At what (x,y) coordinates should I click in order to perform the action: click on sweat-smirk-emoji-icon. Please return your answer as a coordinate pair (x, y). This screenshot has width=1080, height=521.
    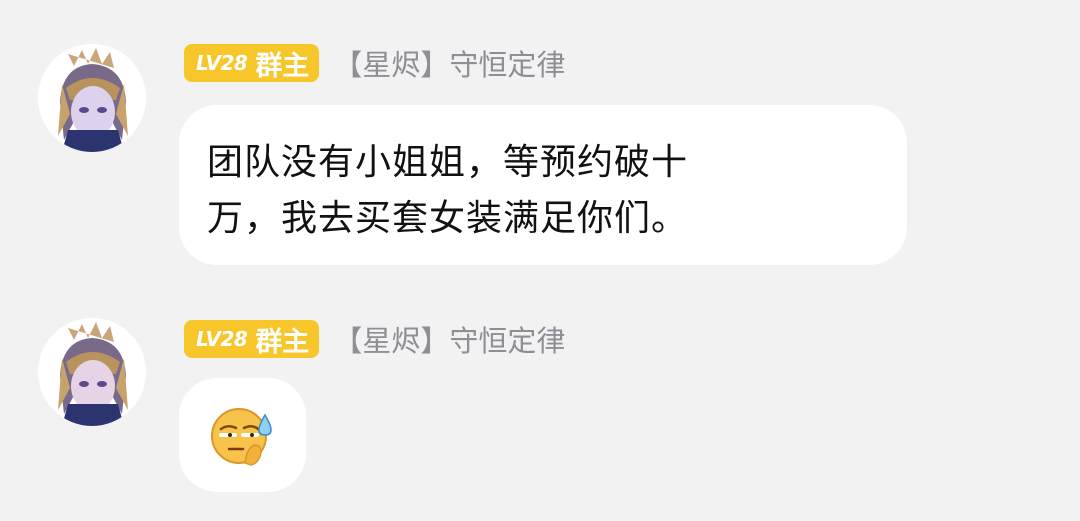
    Looking at the image, I should click on (241, 437).